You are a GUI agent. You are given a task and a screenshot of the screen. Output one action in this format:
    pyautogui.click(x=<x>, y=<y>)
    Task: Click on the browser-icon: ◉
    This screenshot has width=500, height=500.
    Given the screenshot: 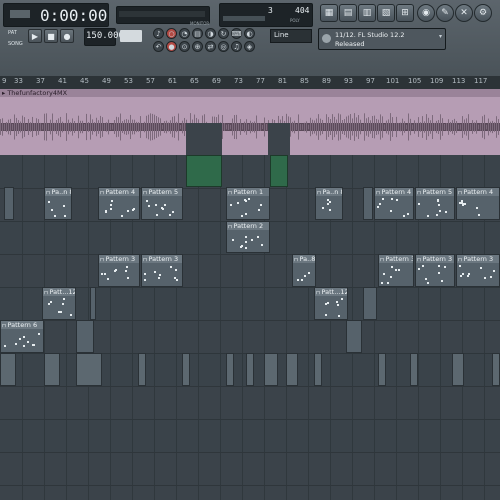 What is the action you would take?
    pyautogui.click(x=426, y=13)
    